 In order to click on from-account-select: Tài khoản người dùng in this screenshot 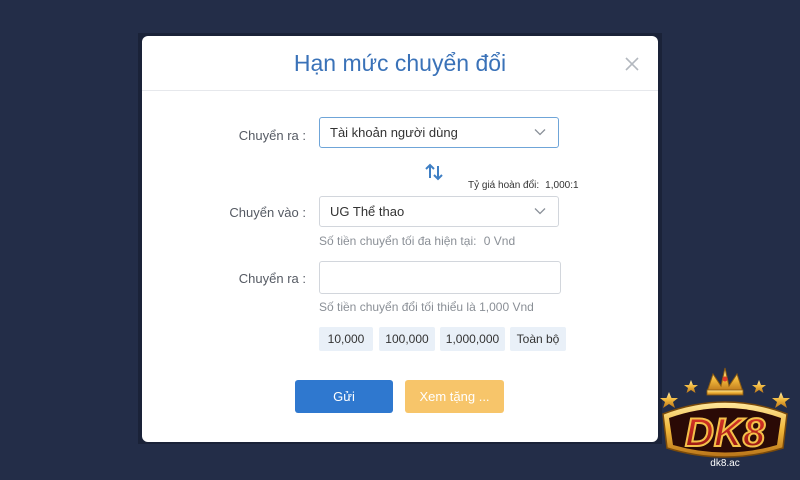, I will do `click(439, 132)`.